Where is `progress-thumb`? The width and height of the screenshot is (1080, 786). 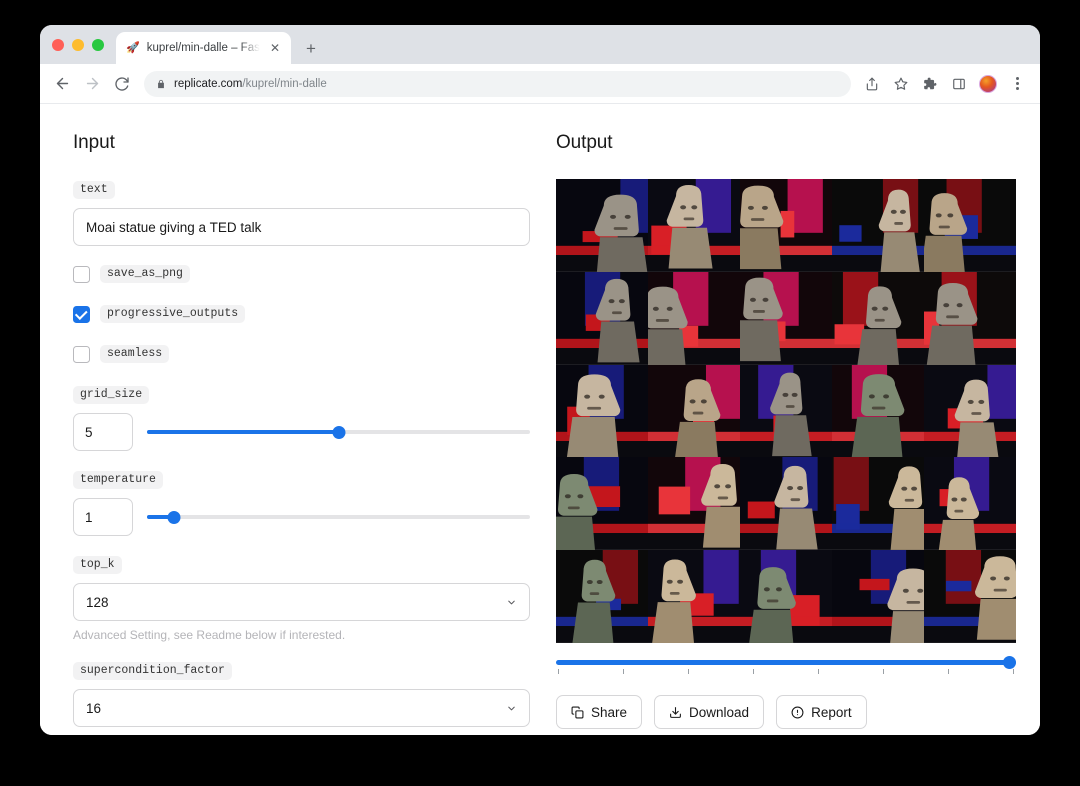
progress-thumb is located at coordinates (1009, 662).